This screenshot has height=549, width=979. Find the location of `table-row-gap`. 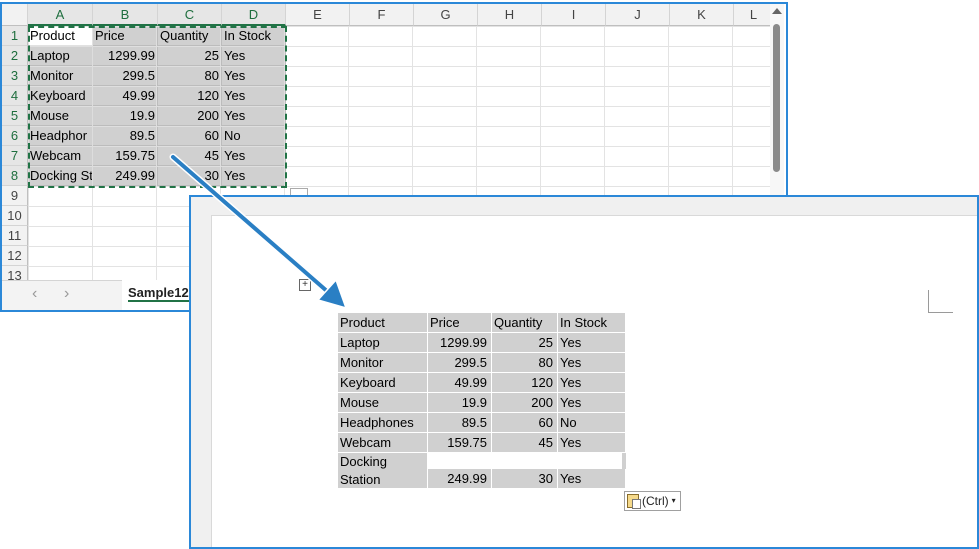

table-row-gap is located at coordinates (525, 461).